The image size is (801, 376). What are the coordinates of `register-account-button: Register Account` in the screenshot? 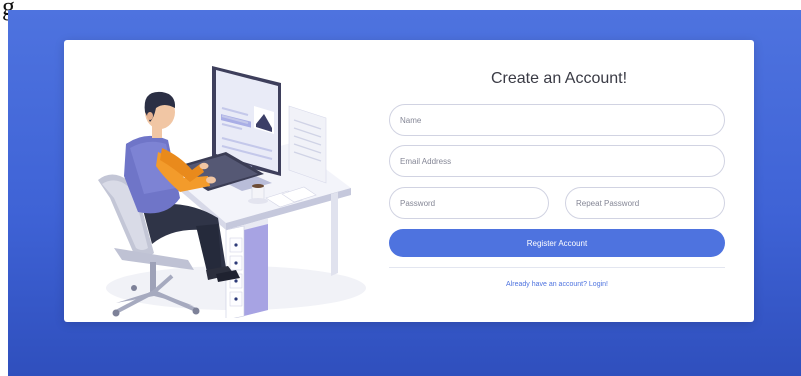 It's located at (557, 243).